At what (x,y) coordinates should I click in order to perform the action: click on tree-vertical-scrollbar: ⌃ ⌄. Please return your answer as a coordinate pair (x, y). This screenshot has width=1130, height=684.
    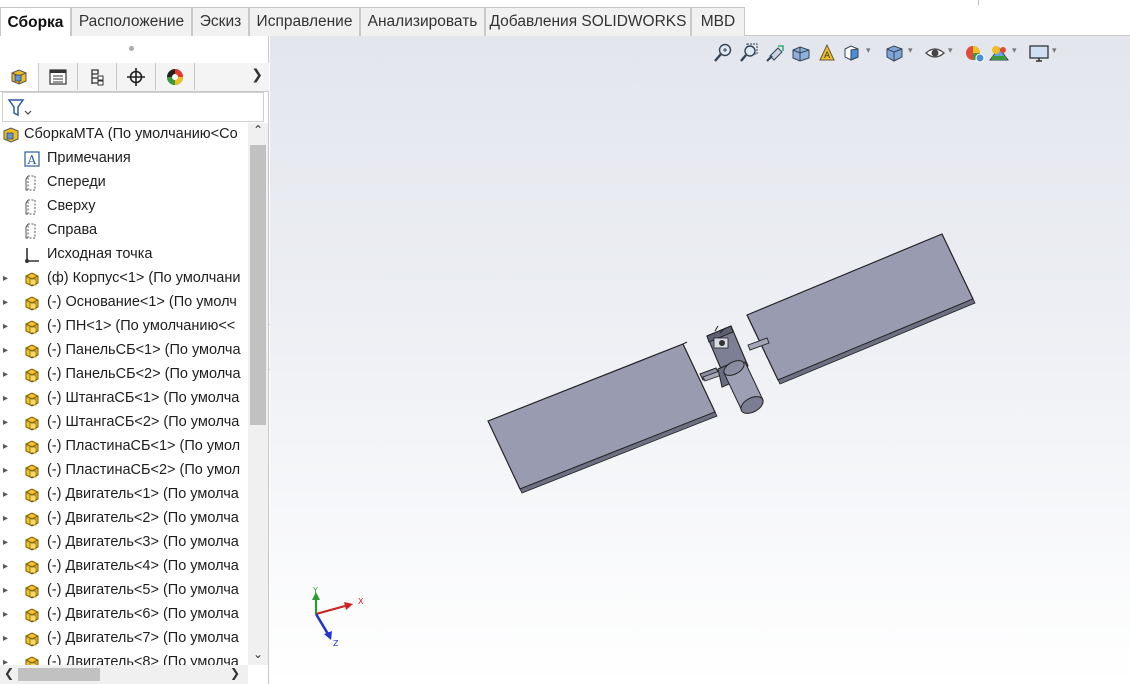
    Looking at the image, I should click on (258, 394).